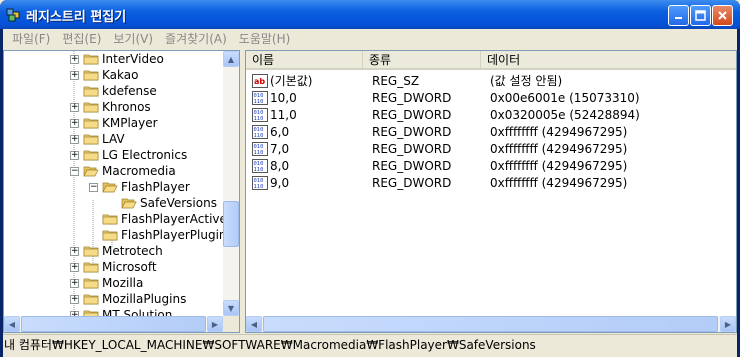 Image resolution: width=740 pixels, height=357 pixels. I want to click on column-header: 이름 종류 데이터, so click(491, 60).